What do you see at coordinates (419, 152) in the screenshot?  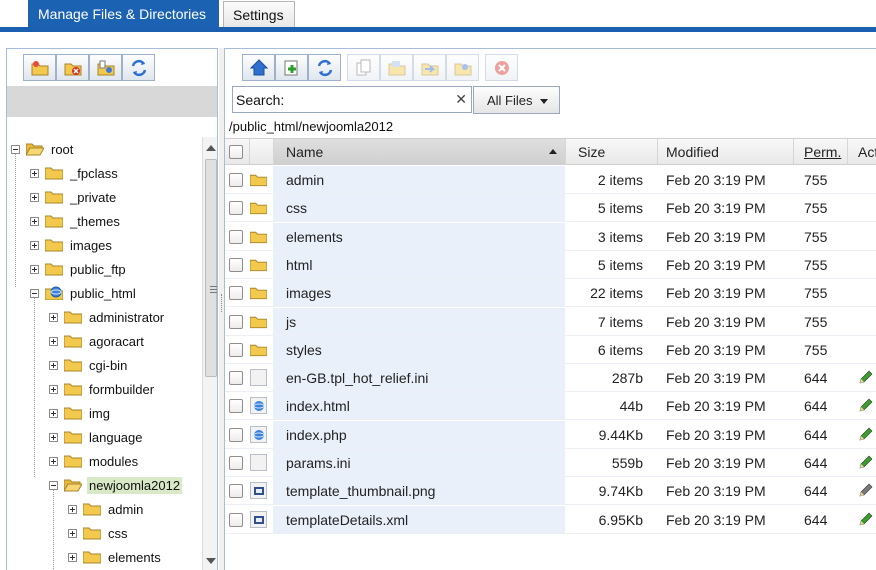 I see `name-column-header: Name` at bounding box center [419, 152].